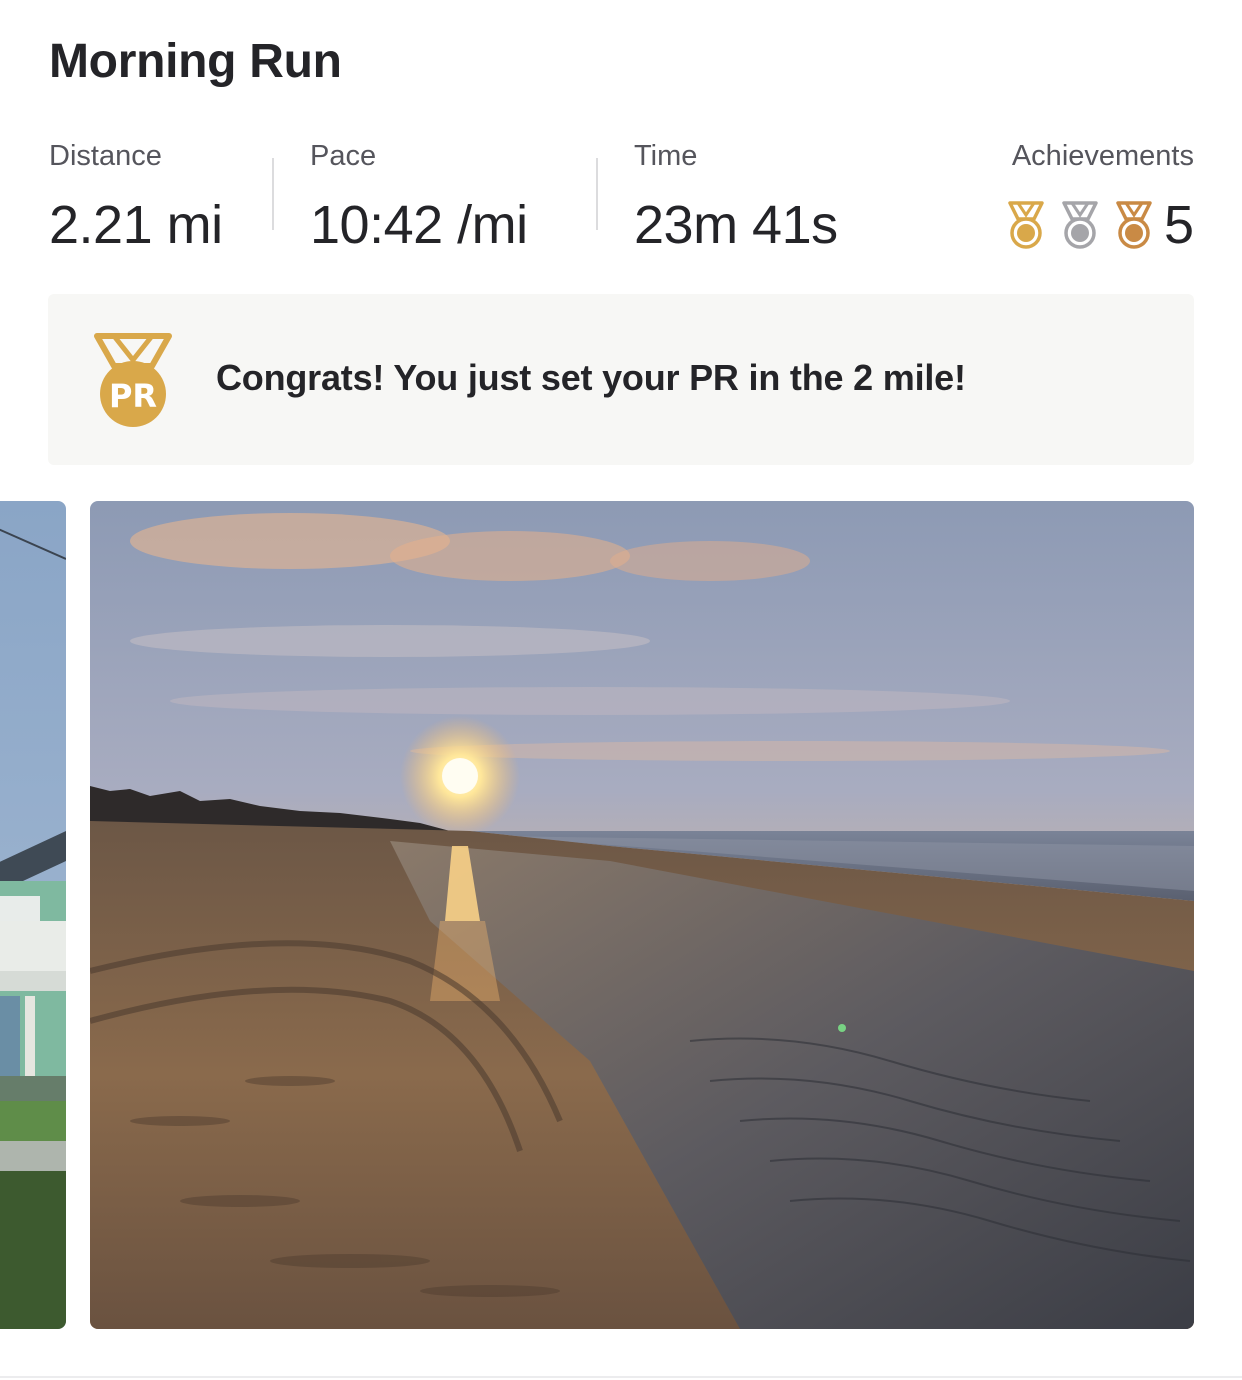 This screenshot has width=1242, height=1380. I want to click on gold-medal-icon, so click(1026, 225).